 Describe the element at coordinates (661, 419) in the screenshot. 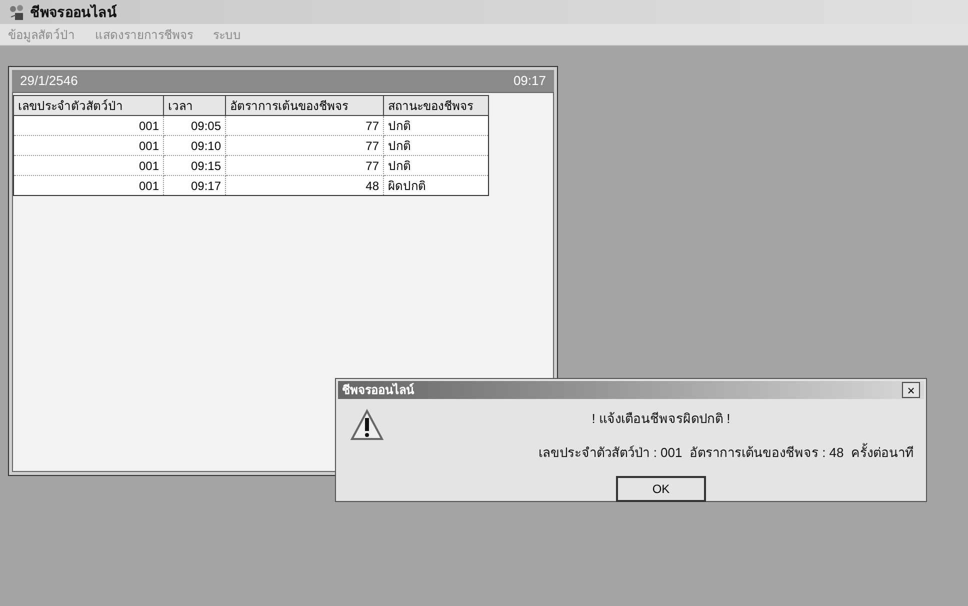

I see `alert-heading: ! แจ้งเตือนชีพจรผิดปกติ !` at that location.